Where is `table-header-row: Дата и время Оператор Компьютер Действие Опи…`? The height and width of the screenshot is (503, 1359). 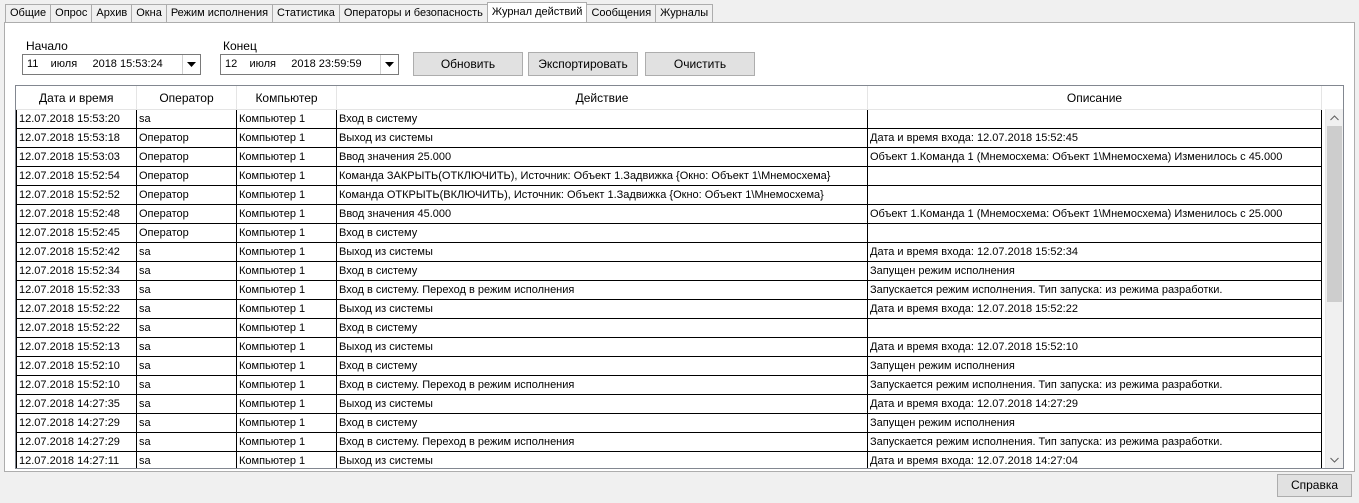 table-header-row: Дата и время Оператор Компьютер Действие Опи… is located at coordinates (669, 98).